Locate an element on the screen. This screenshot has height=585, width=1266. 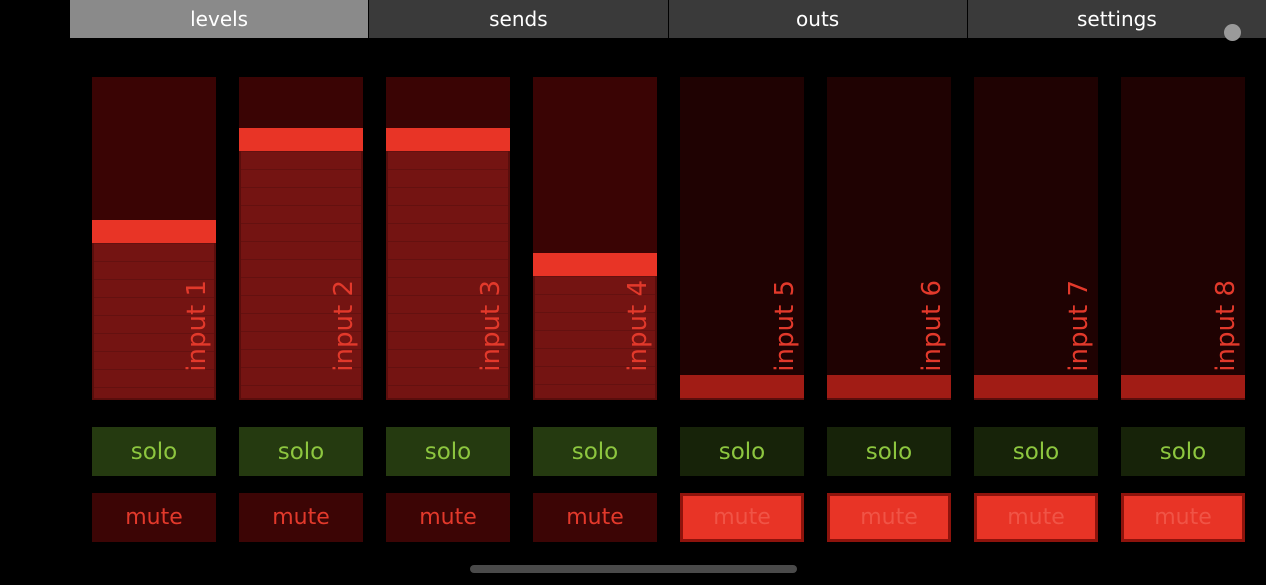
channel-label: input 5 is located at coordinates (785, 326).